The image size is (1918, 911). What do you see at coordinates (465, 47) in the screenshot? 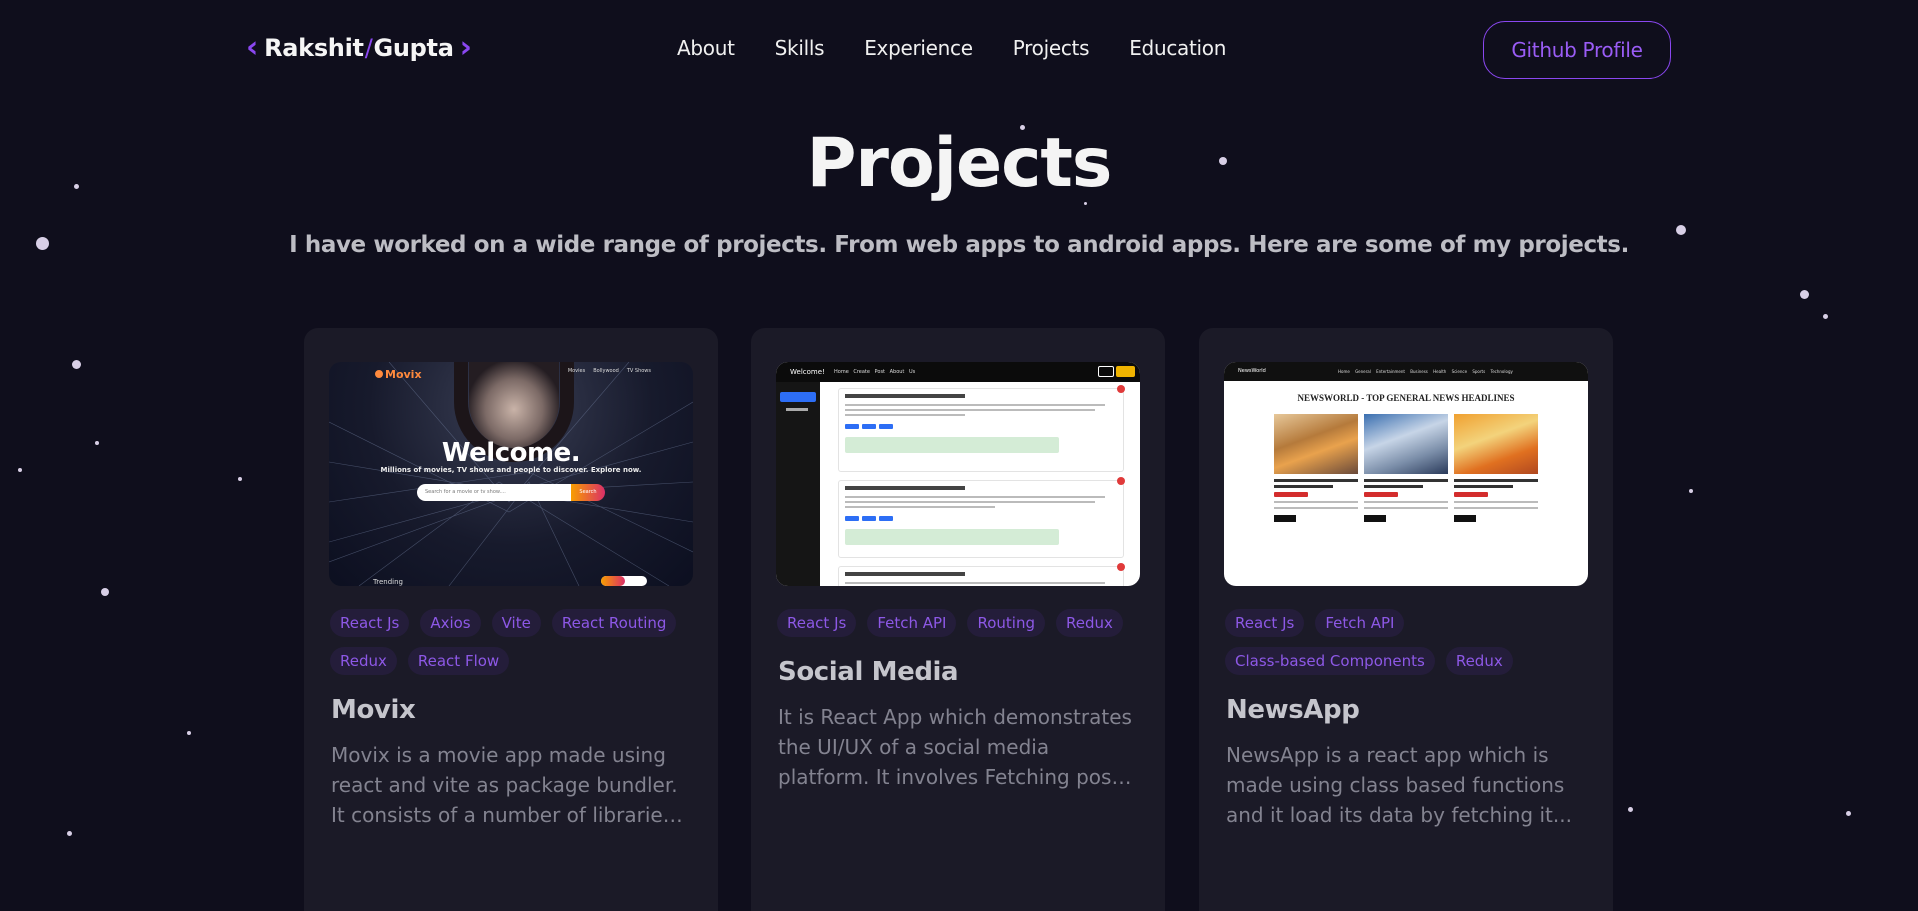
I see `chevron-right-icon: ›` at bounding box center [465, 47].